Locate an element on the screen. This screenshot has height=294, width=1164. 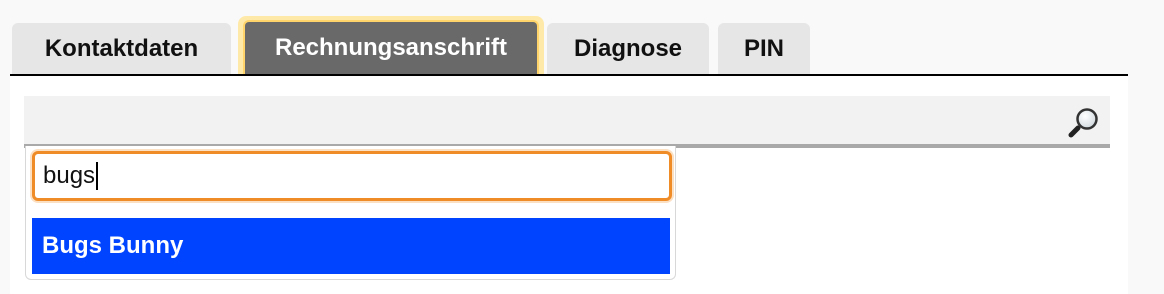
search-query-text: bugs is located at coordinates (69, 175).